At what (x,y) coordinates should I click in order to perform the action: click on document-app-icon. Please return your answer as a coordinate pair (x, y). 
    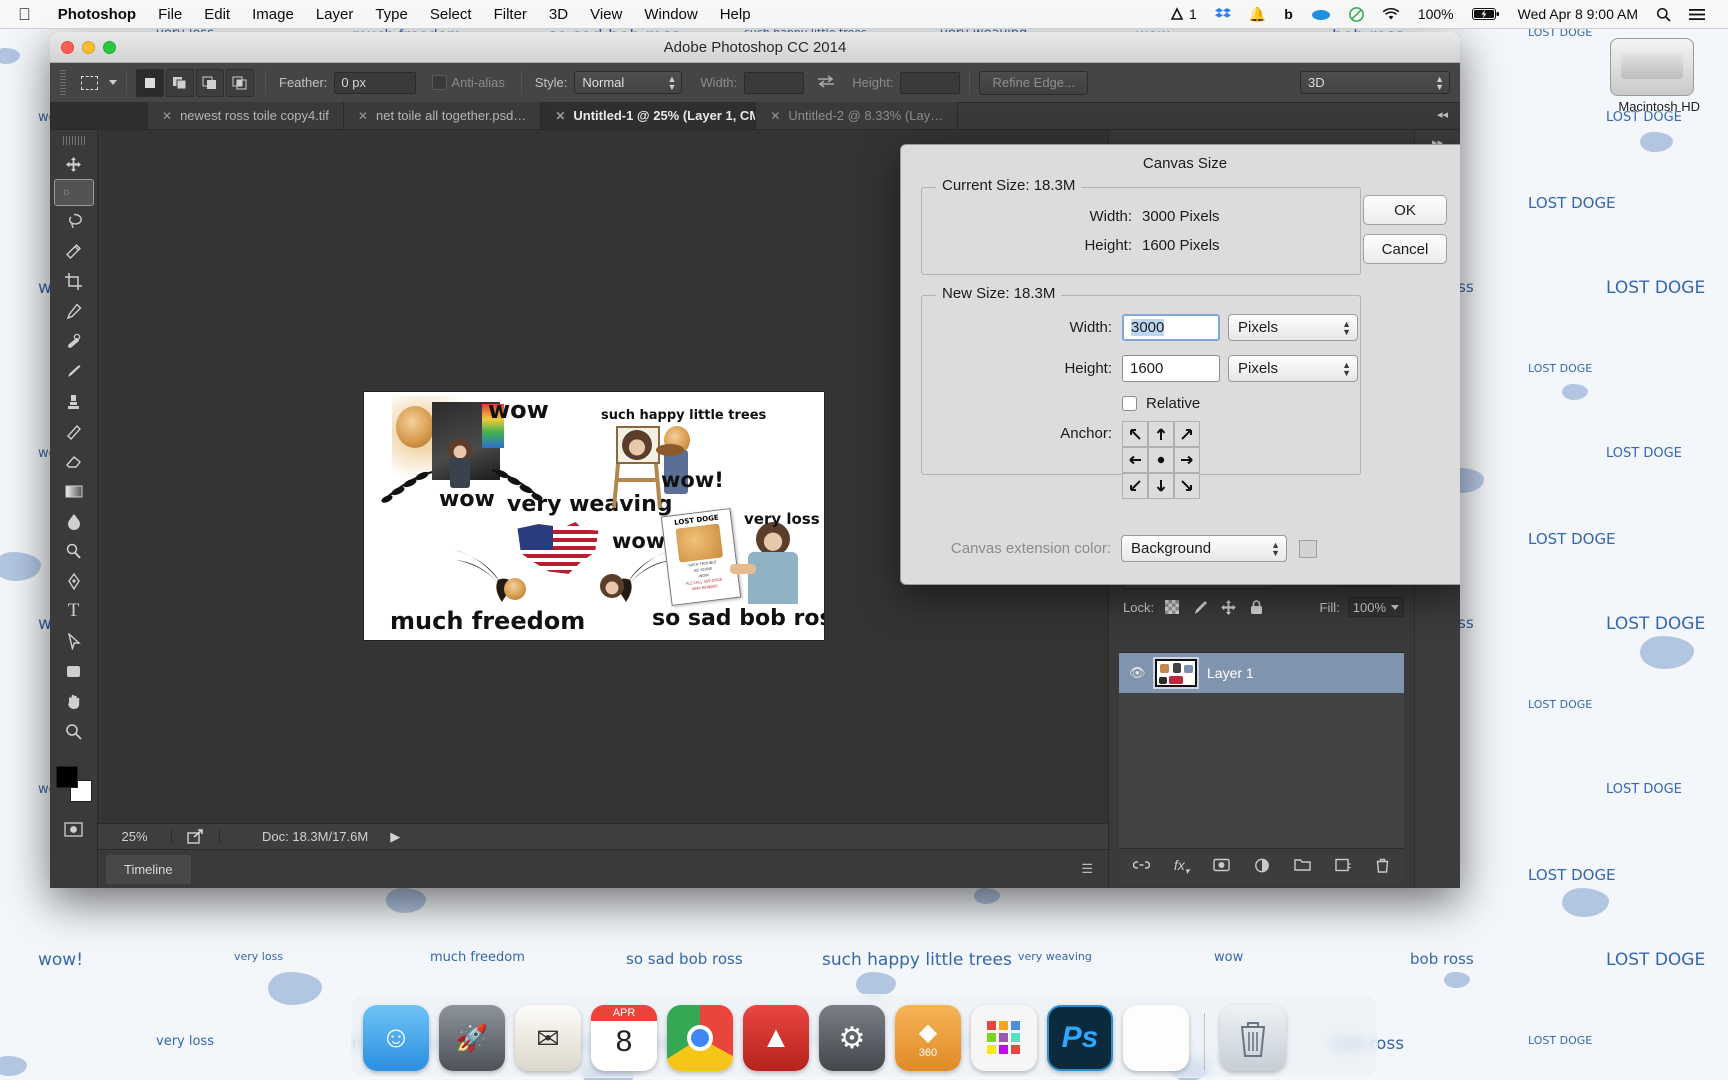
    Looking at the image, I should click on (1156, 1038).